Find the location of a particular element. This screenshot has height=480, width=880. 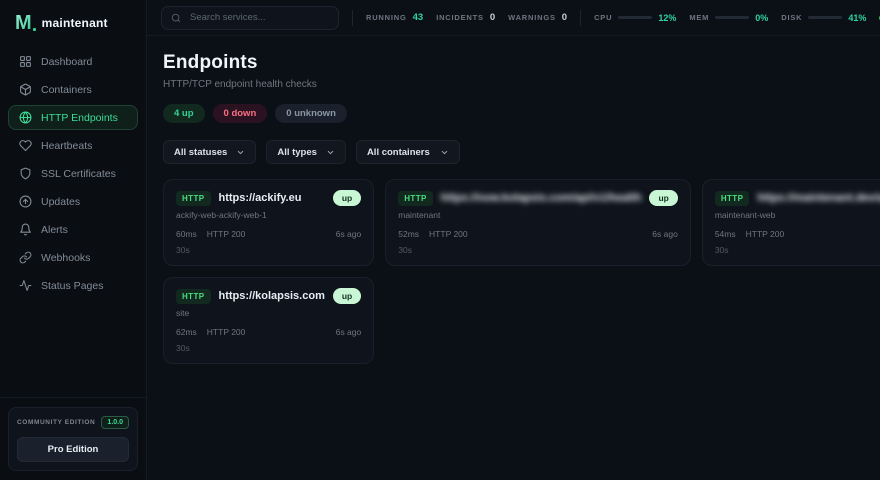

stat-label: RUNNING is located at coordinates (386, 17).